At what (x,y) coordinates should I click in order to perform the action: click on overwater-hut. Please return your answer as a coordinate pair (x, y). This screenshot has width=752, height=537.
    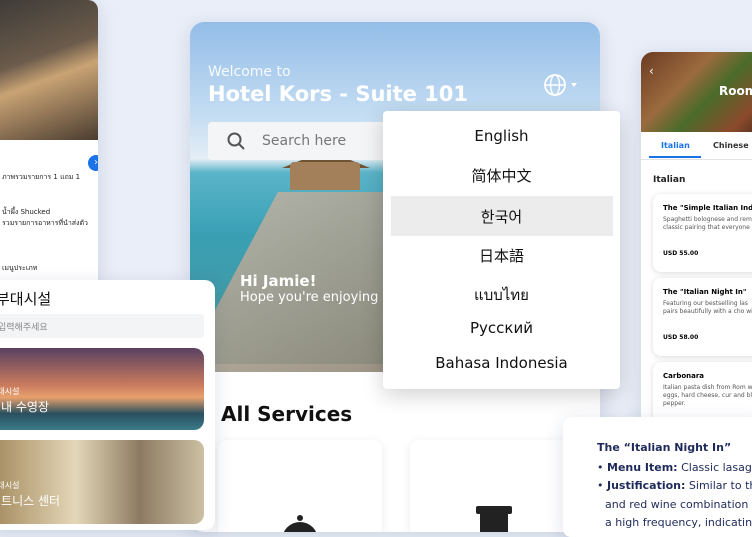
    Looking at the image, I should click on (325, 176).